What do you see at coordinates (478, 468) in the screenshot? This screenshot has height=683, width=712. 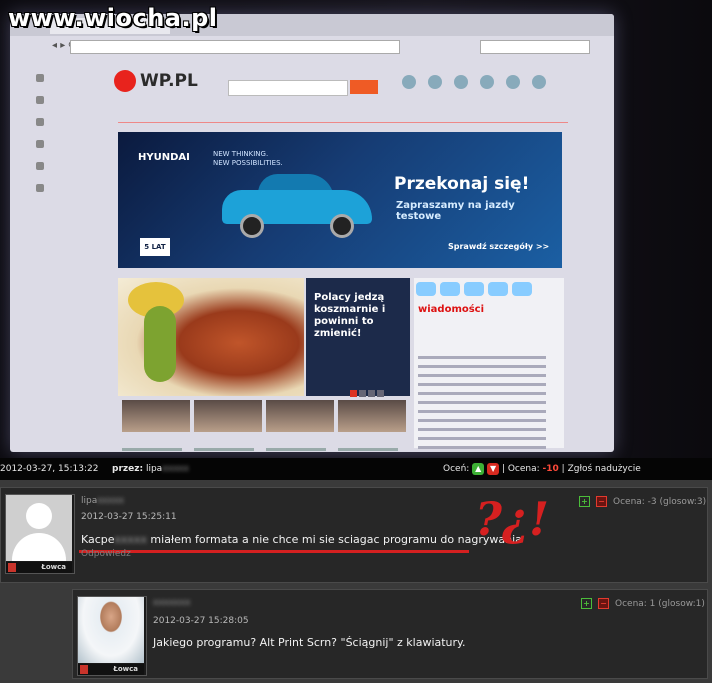 I see `thumbs-up-icon: ▲` at bounding box center [478, 468].